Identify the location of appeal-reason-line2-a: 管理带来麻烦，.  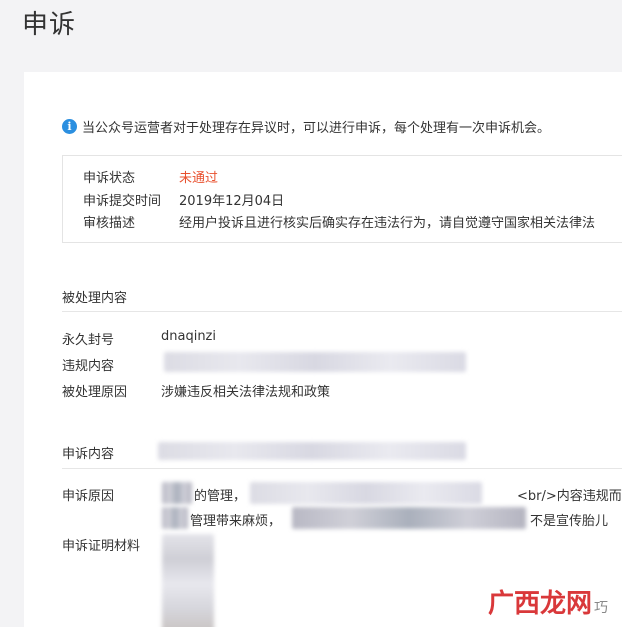
(236, 521).